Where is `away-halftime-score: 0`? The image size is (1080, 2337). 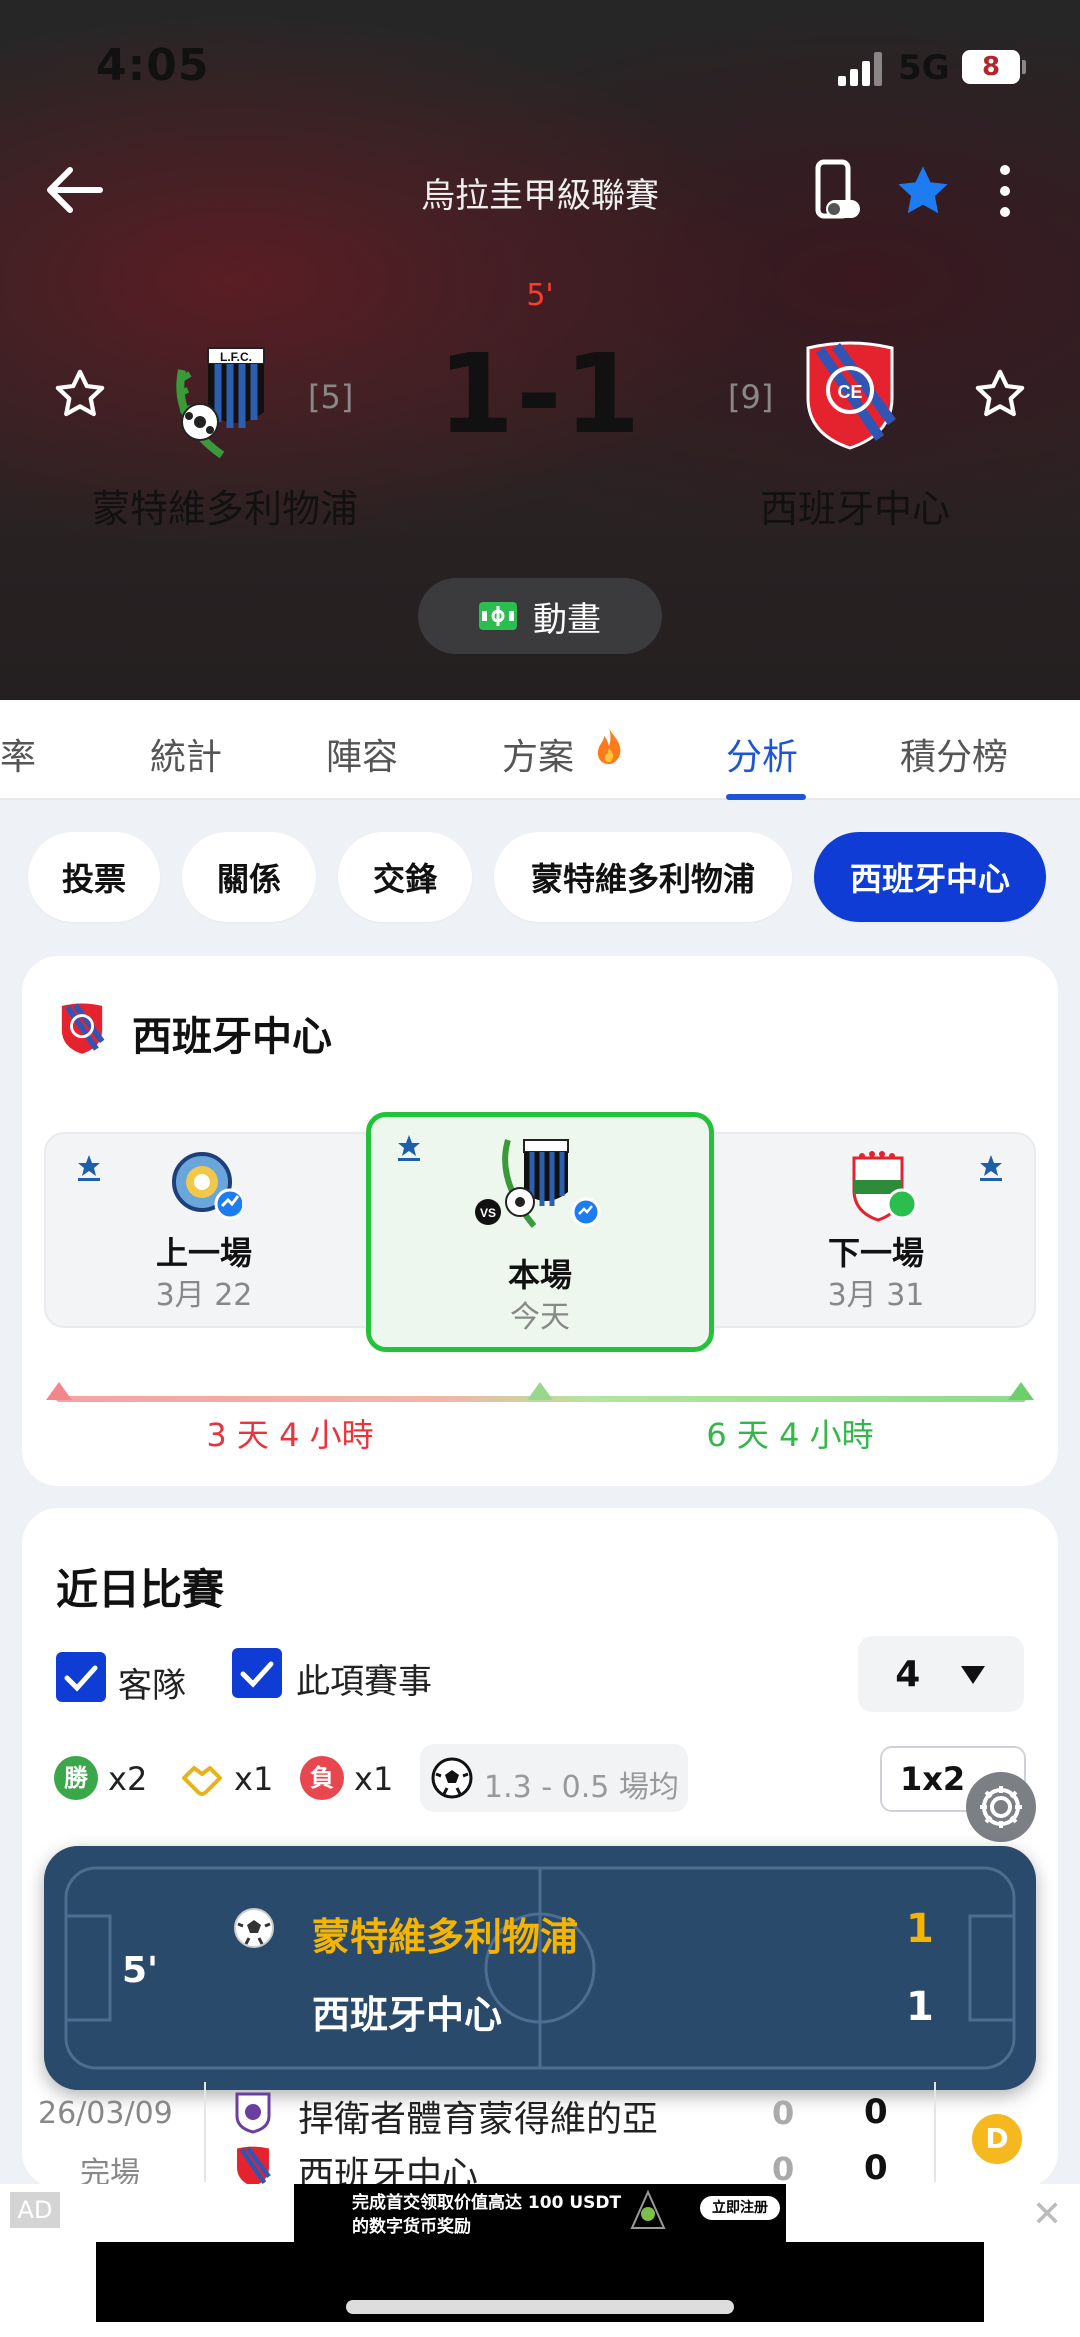 away-halftime-score: 0 is located at coordinates (783, 2169).